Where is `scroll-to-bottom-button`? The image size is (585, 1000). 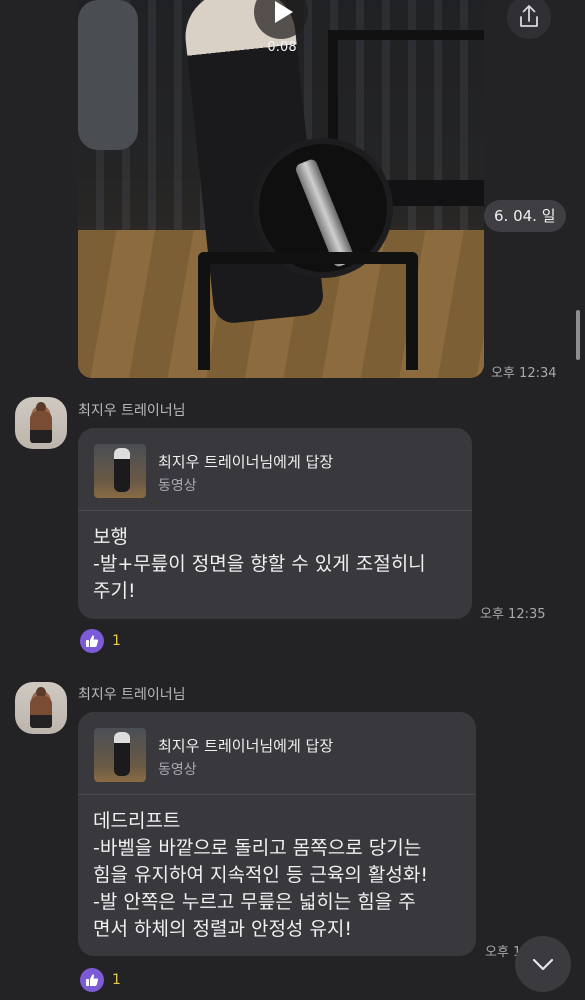
scroll-to-bottom-button is located at coordinates (543, 964).